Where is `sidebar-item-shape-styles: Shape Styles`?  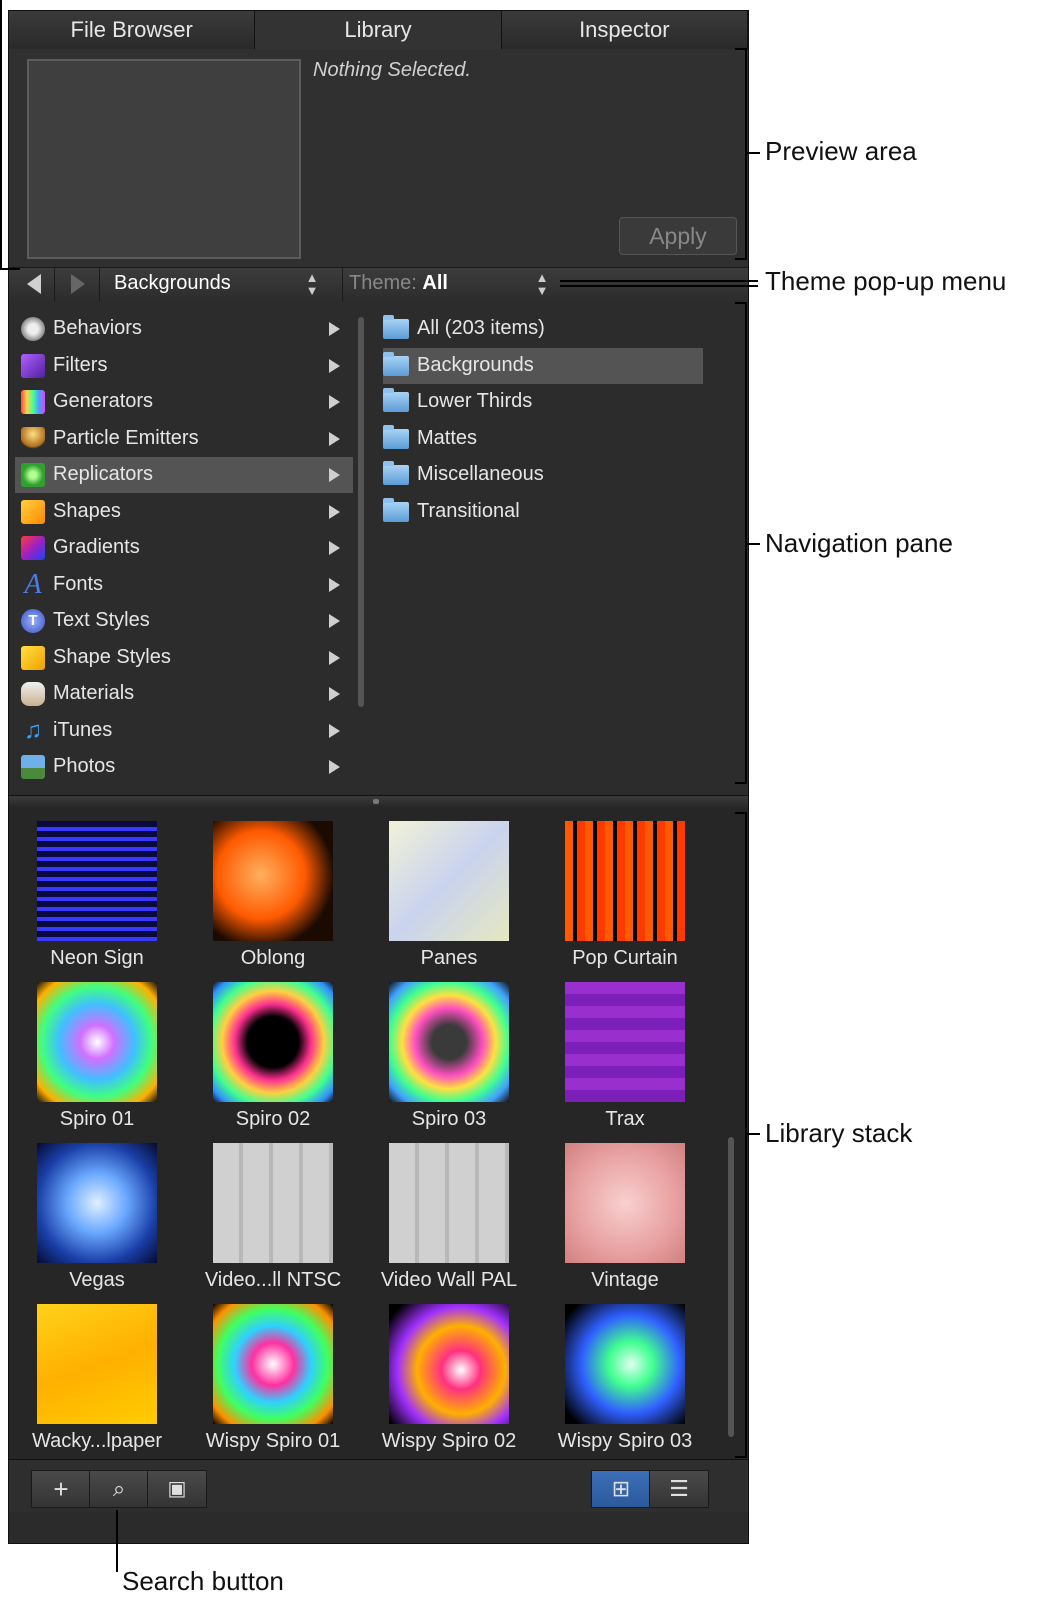 sidebar-item-shape-styles: Shape Styles is located at coordinates (184, 658).